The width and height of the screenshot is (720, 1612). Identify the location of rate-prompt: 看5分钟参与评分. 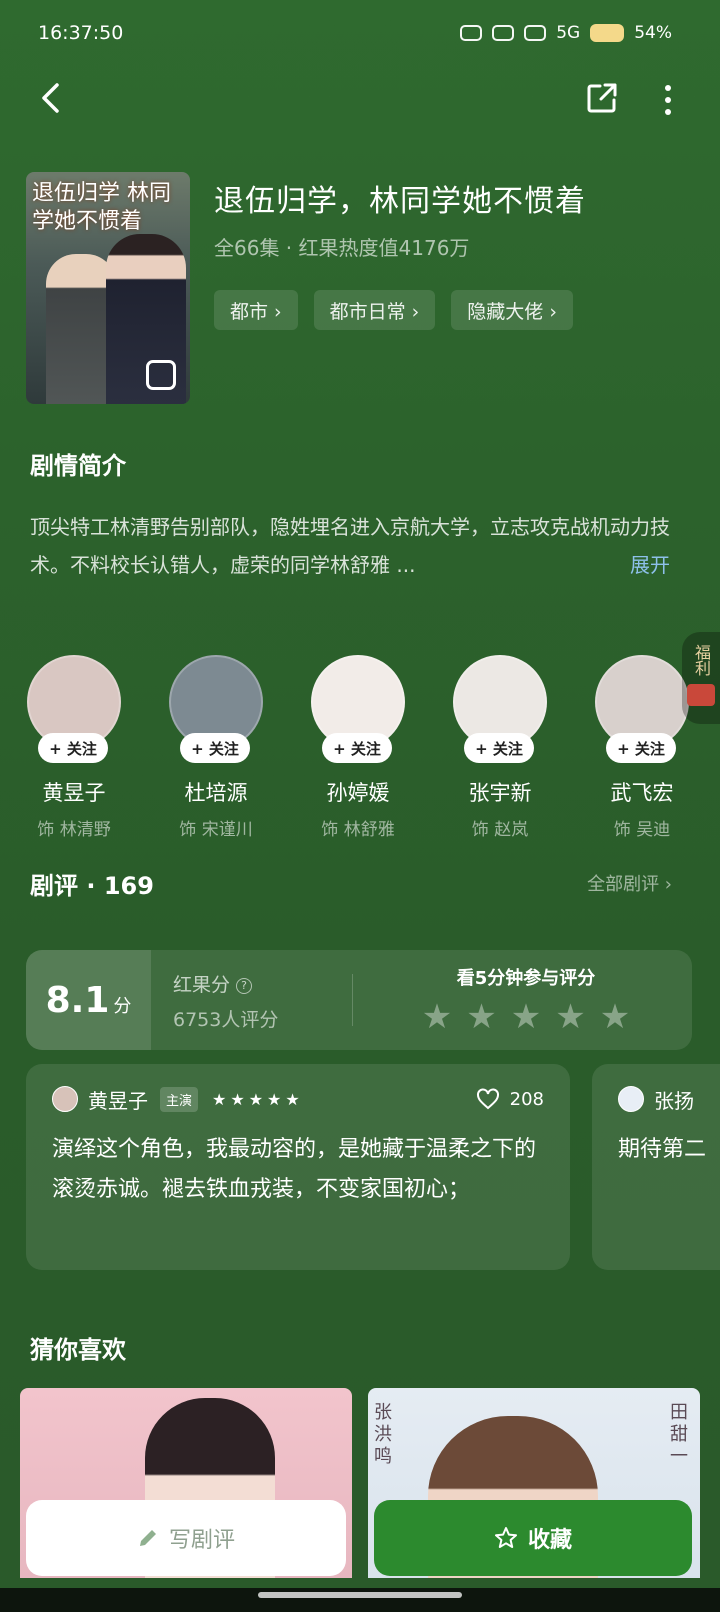
(526, 978).